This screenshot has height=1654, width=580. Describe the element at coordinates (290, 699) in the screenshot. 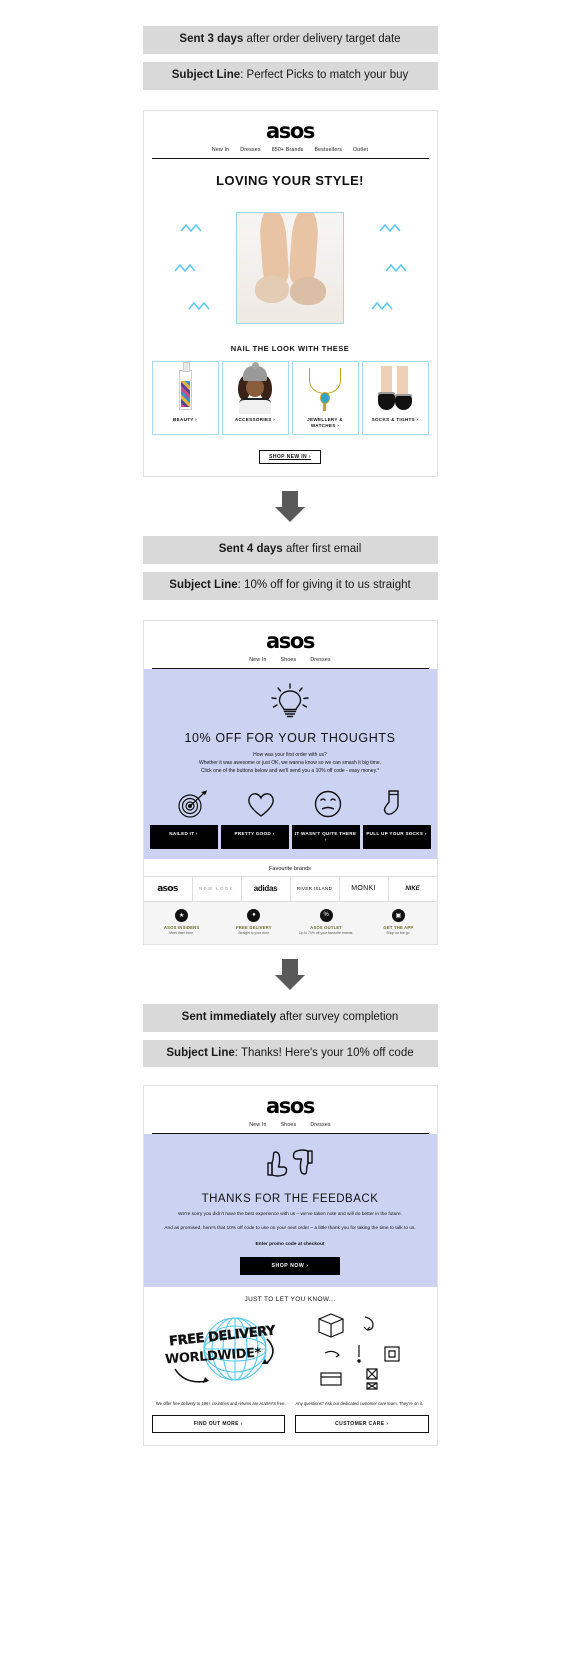

I see `lightbulb-icon` at that location.